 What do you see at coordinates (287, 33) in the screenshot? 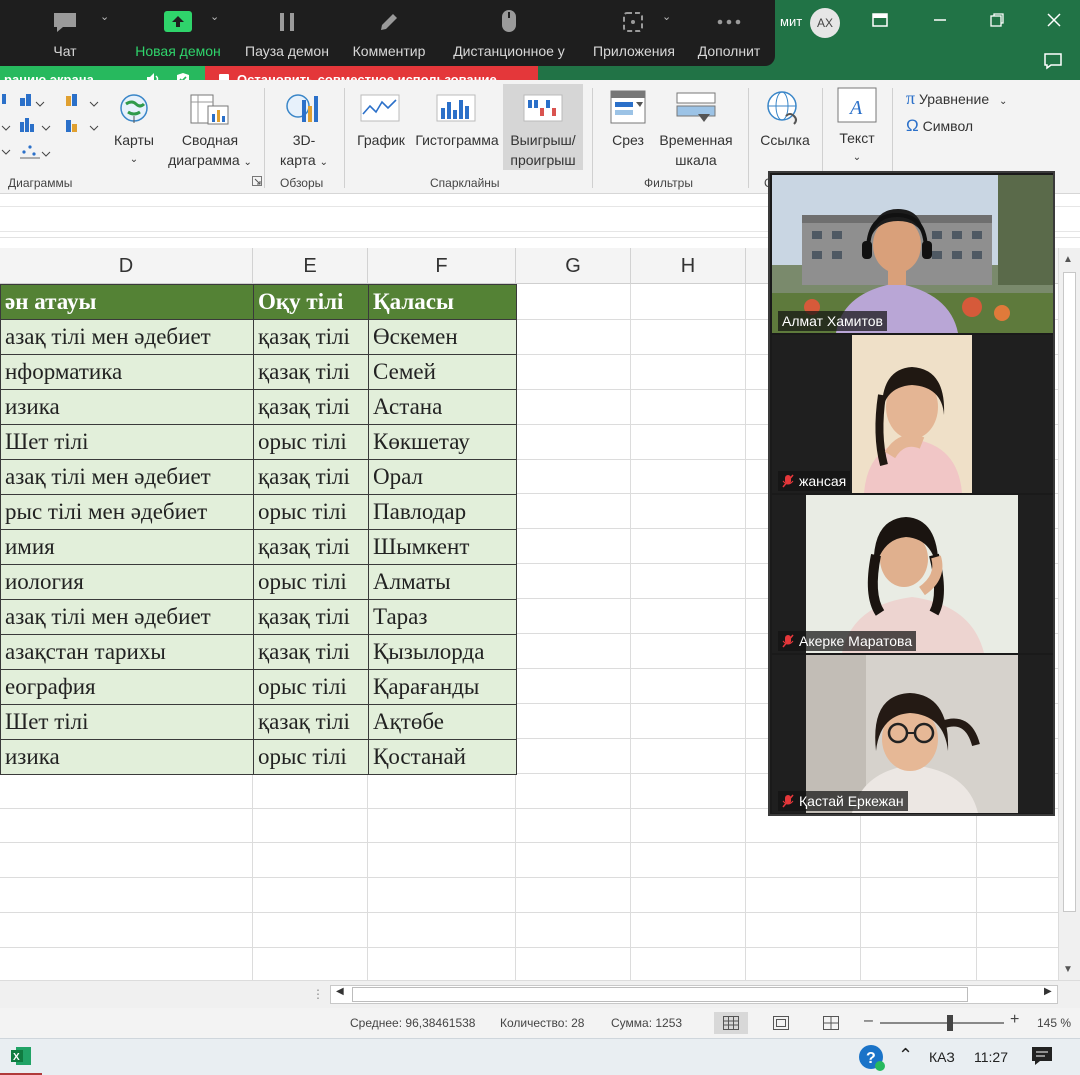
I see `pause-share-button: Пауза демон` at bounding box center [287, 33].